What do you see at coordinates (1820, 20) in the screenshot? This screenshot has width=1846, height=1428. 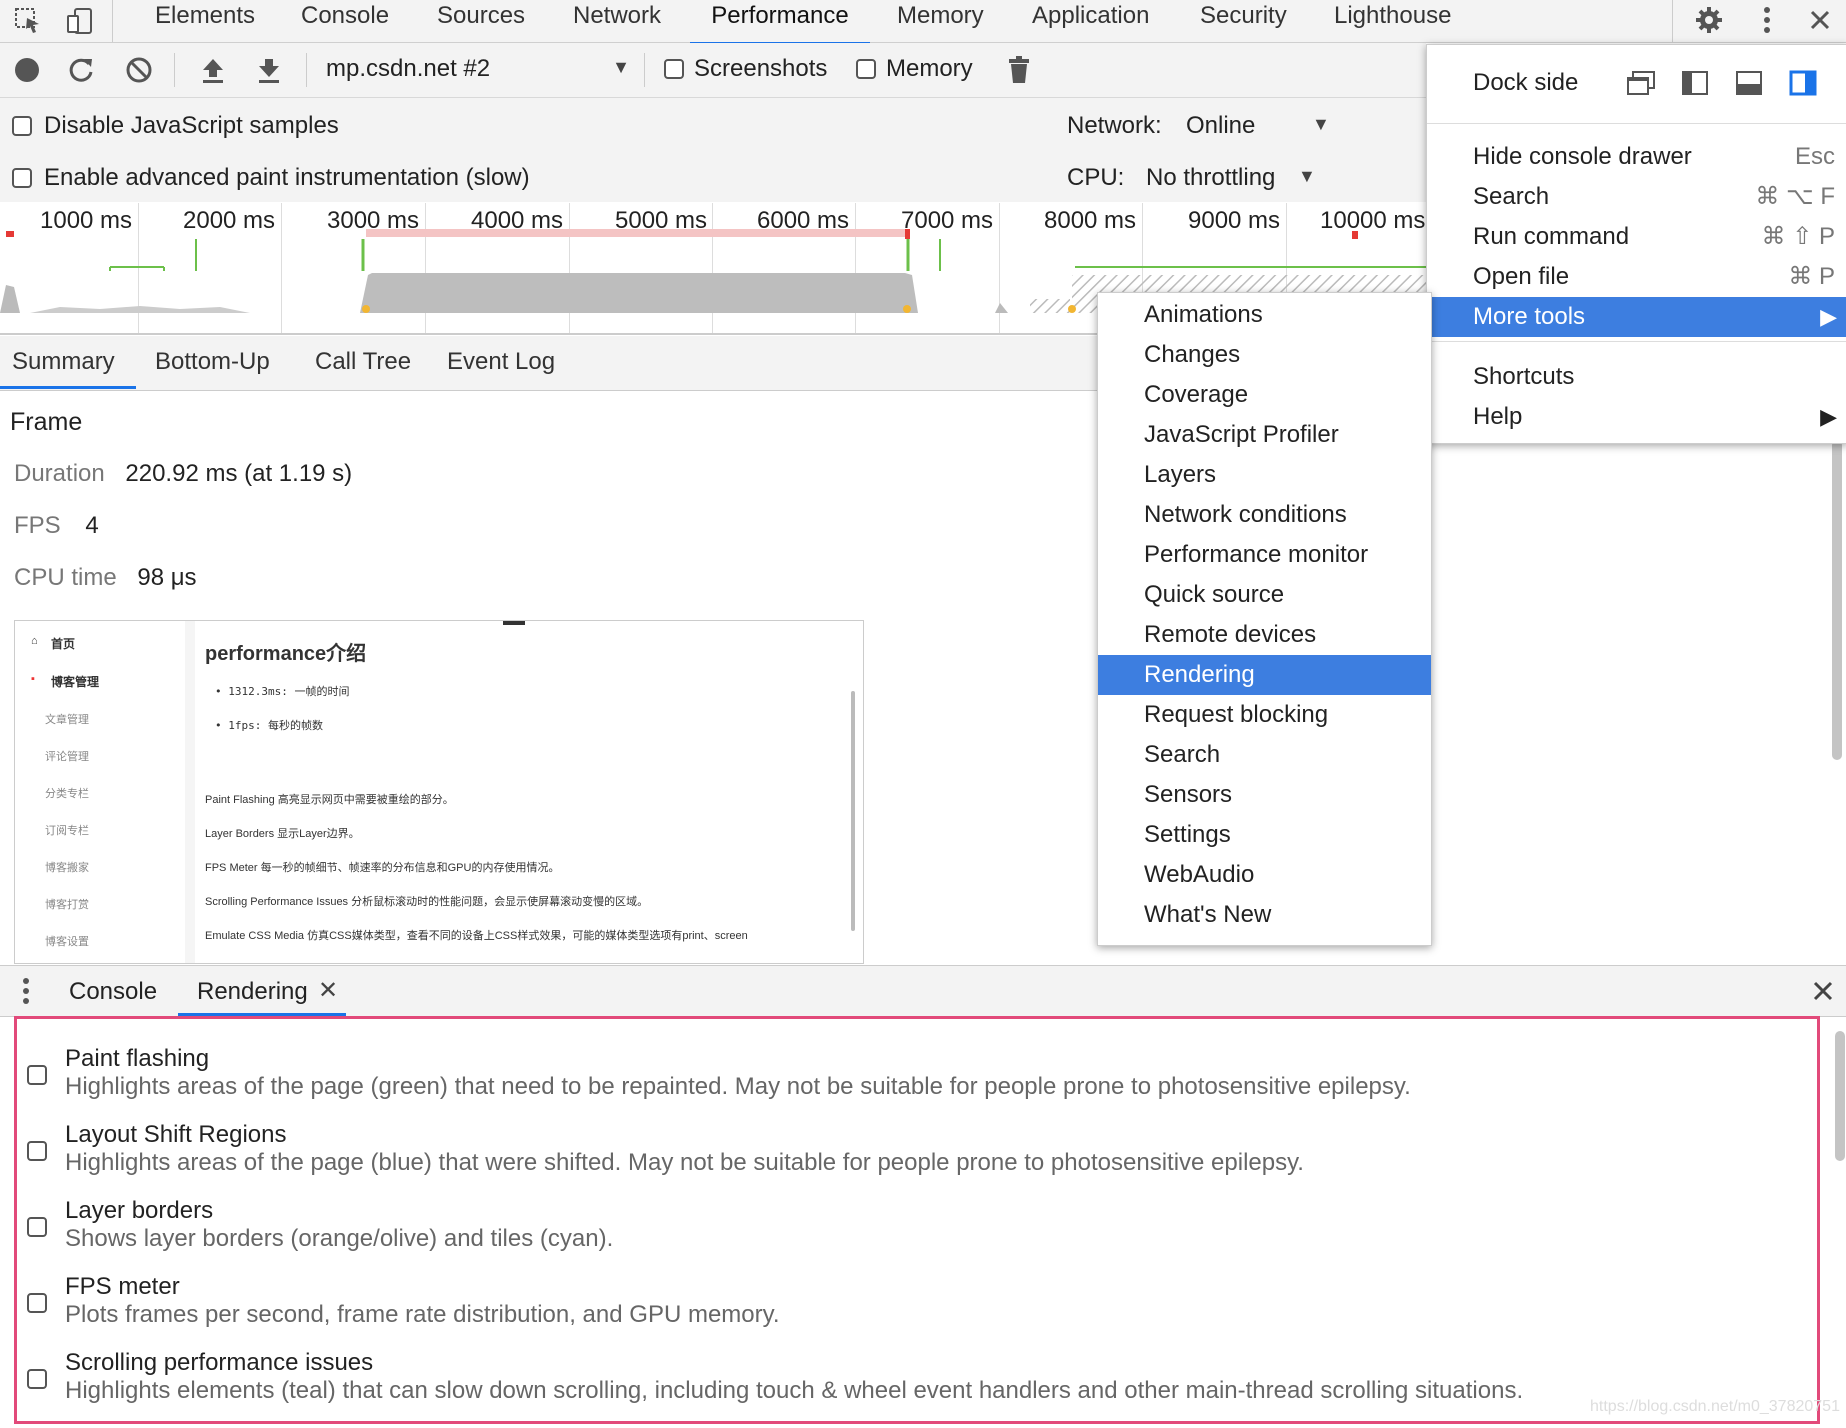 I see `close-icon` at bounding box center [1820, 20].